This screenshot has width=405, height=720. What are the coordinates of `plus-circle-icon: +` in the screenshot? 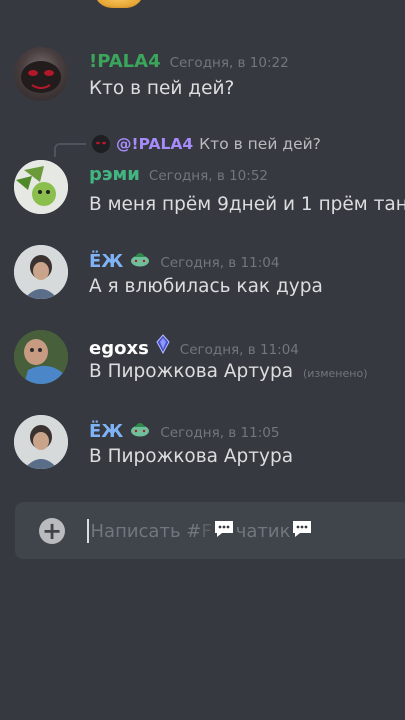 It's located at (52, 531).